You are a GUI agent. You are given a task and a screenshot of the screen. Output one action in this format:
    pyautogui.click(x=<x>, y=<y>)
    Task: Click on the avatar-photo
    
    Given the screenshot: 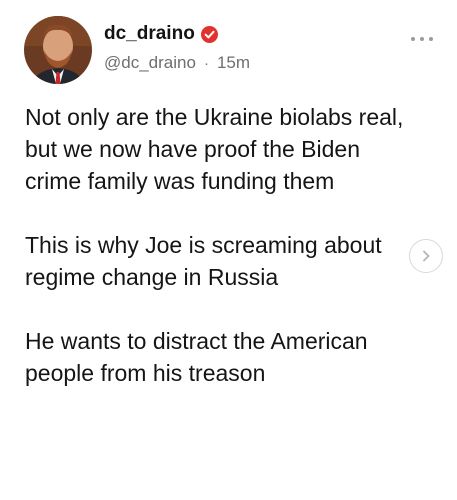 What is the action you would take?
    pyautogui.click(x=58, y=50)
    